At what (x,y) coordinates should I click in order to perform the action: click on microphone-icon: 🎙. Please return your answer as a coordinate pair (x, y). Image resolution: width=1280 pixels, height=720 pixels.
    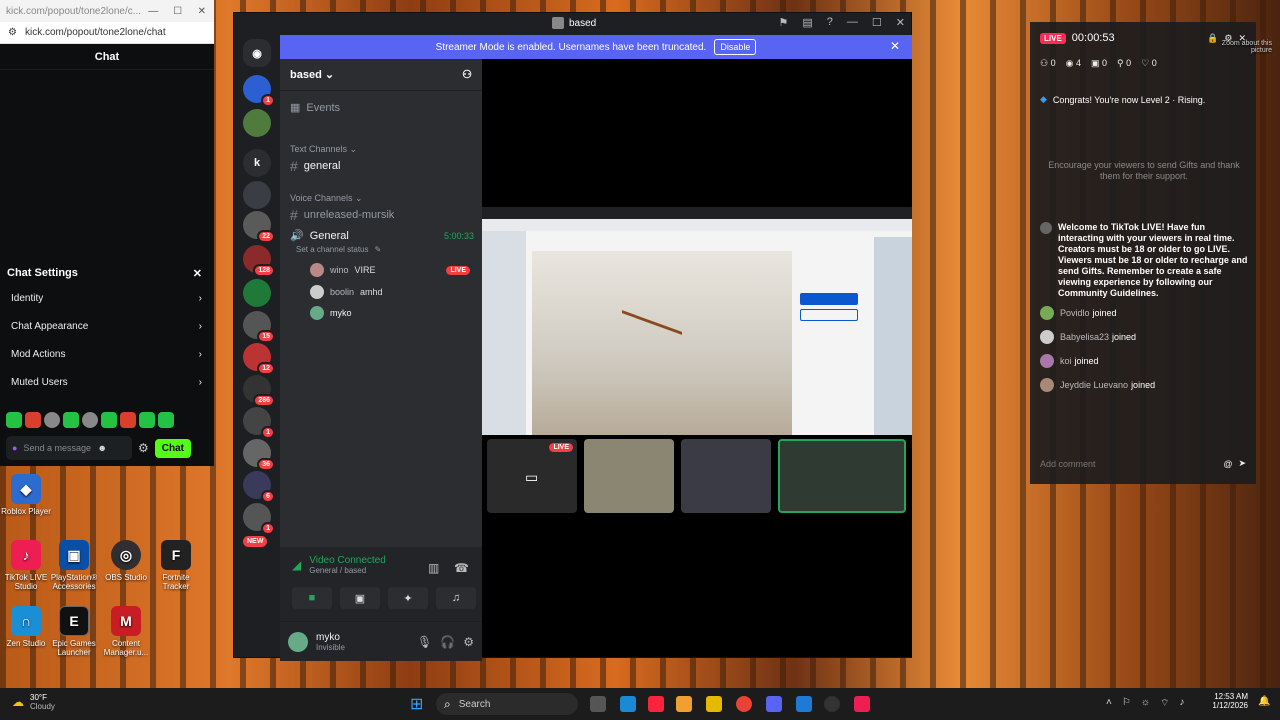
    Looking at the image, I should click on (424, 642).